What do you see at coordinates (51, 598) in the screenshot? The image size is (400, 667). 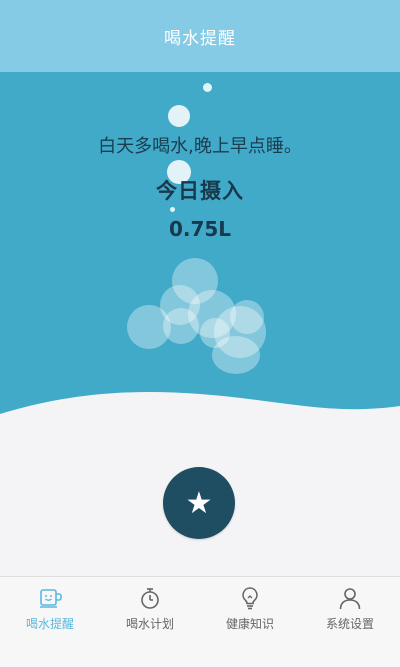 I see `cup-icon` at bounding box center [51, 598].